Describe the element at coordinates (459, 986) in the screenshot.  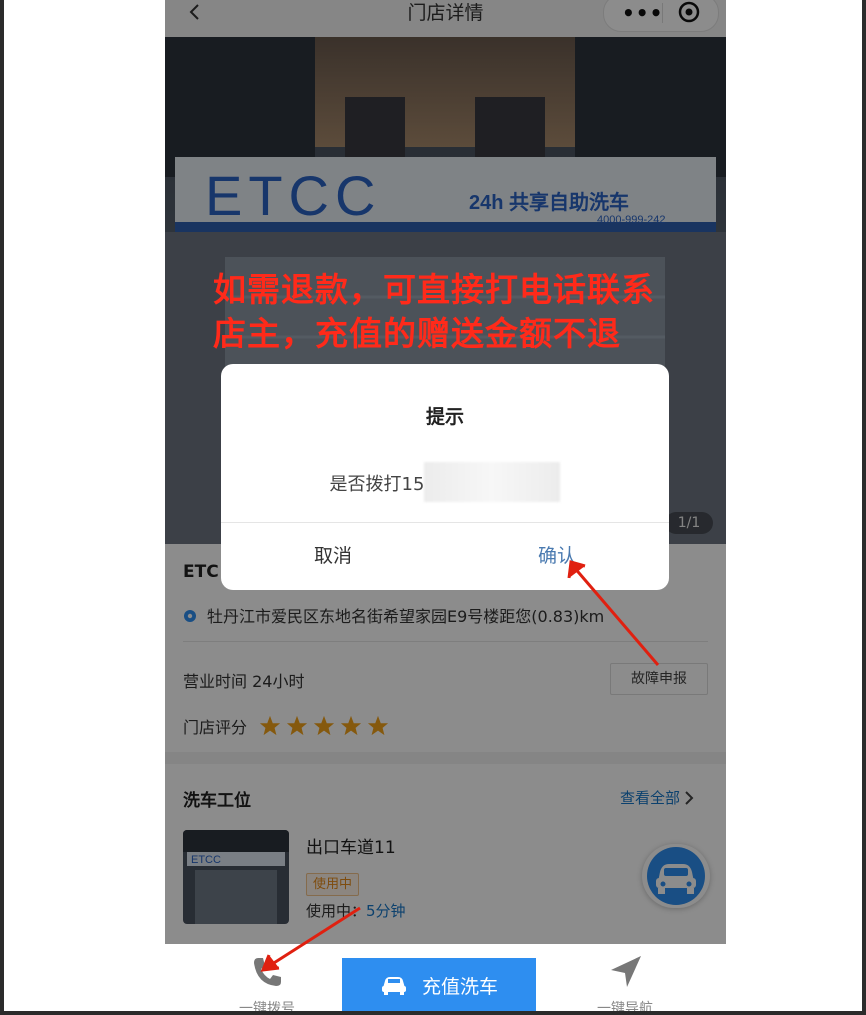
I see `recharge-label: 充值洗车` at that location.